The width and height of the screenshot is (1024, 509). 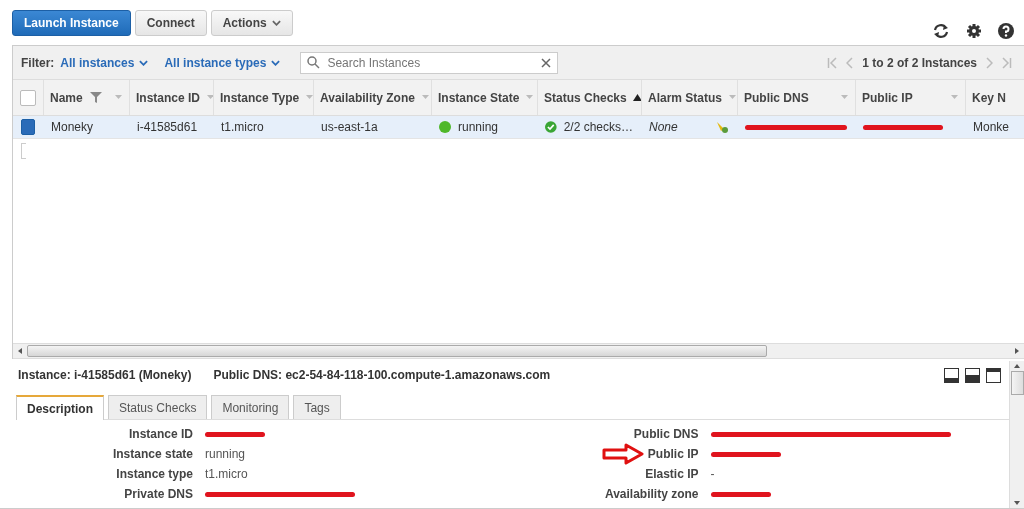 I want to click on column-header: Instance Type, so click(x=263, y=97).